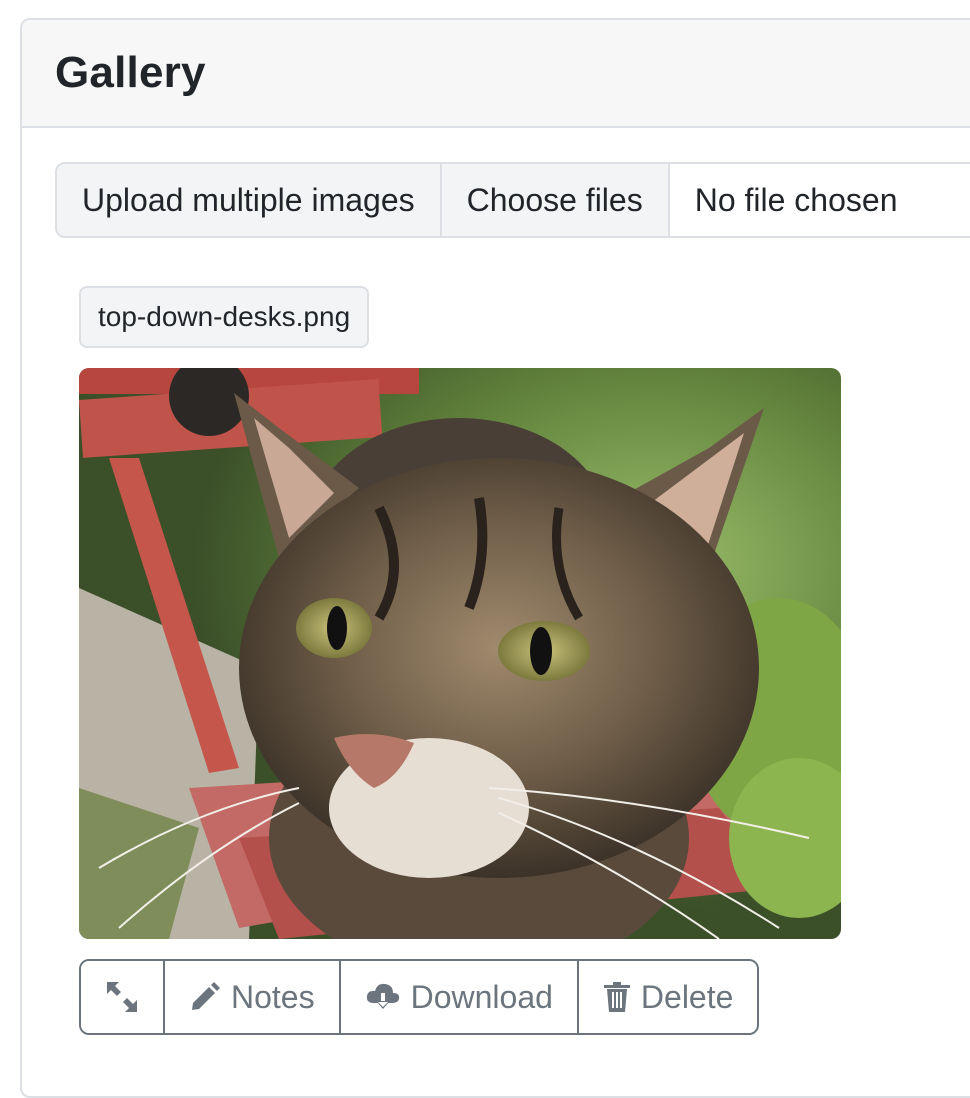 The width and height of the screenshot is (970, 1098). Describe the element at coordinates (481, 996) in the screenshot. I see `download-label: Download` at that location.